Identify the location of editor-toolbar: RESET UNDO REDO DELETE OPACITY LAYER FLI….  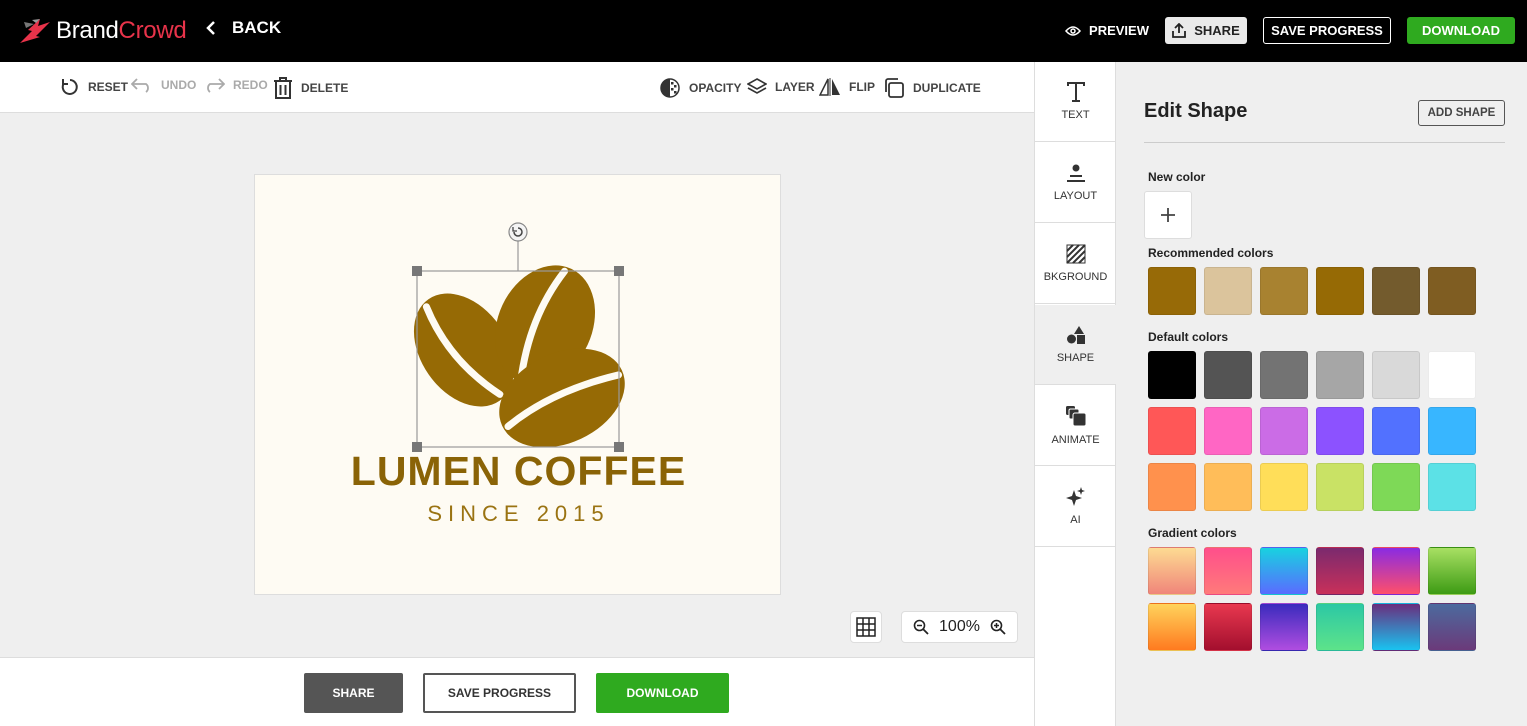
(517, 87).